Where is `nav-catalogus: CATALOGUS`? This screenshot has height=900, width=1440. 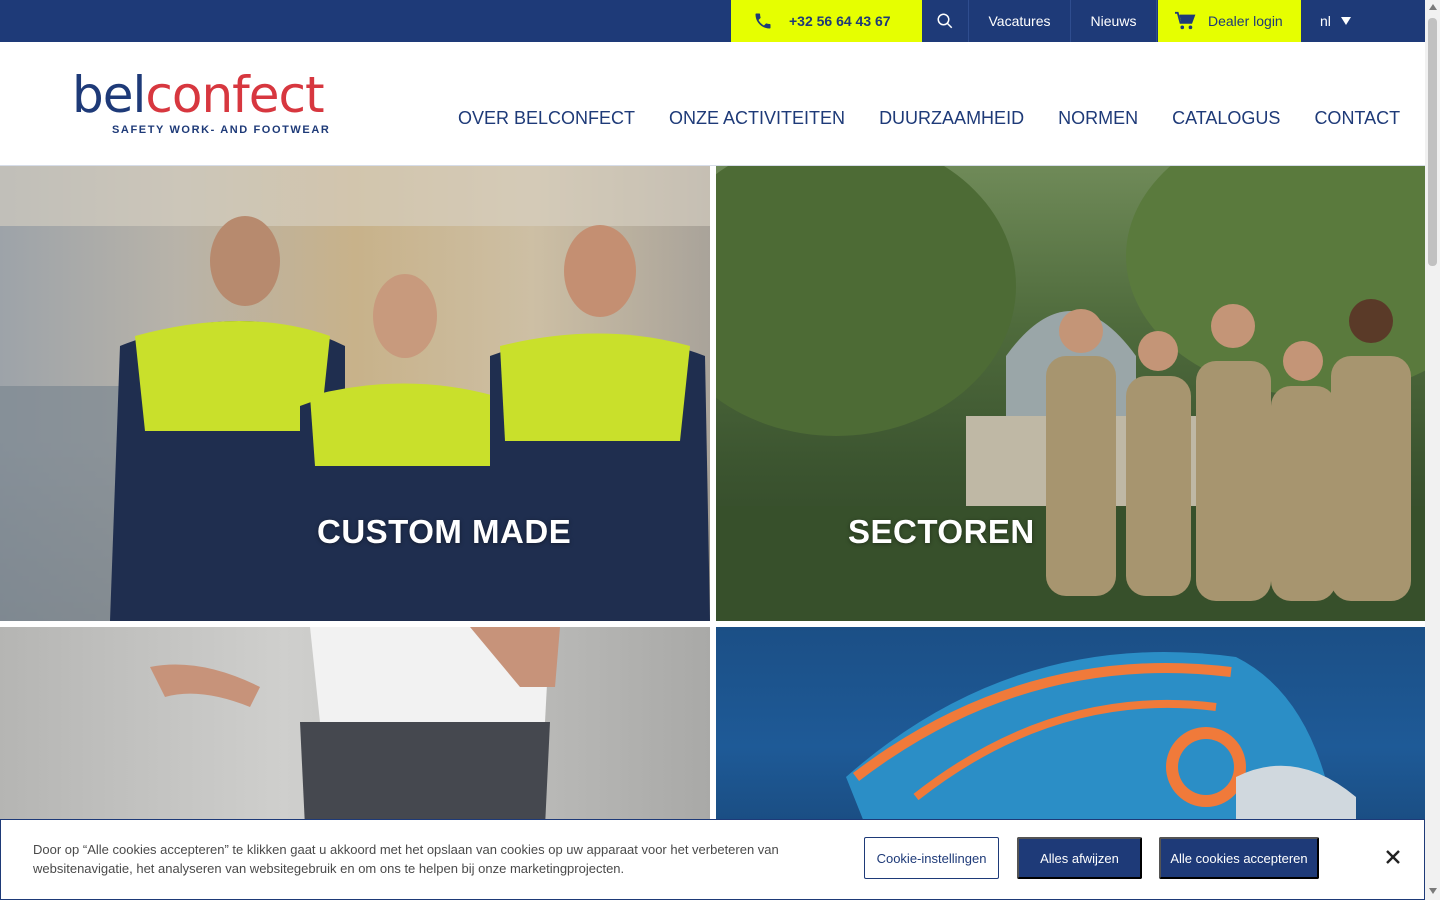
nav-catalogus: CATALOGUS is located at coordinates (1226, 118).